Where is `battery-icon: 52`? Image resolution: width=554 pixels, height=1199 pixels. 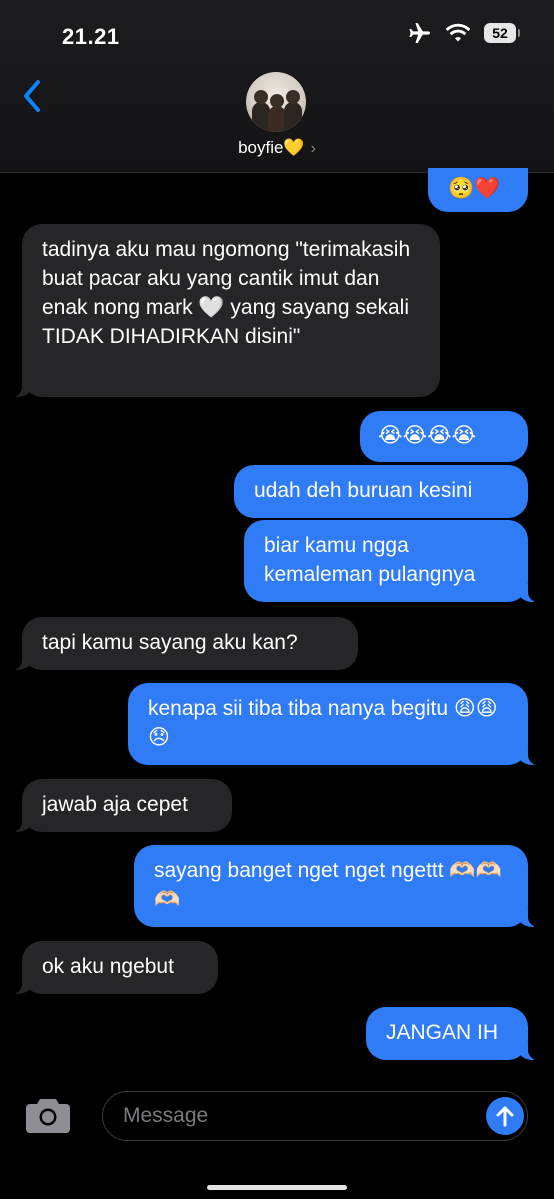 battery-icon: 52 is located at coordinates (502, 33).